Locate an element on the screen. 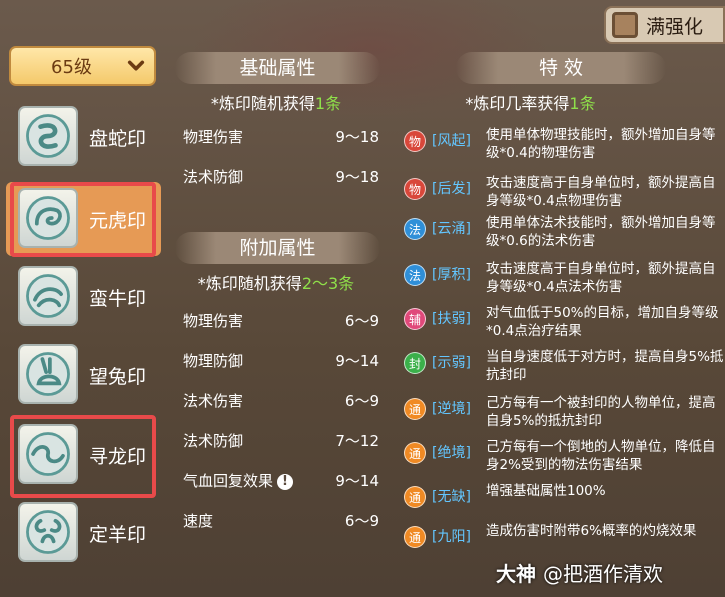  seal-name: 定羊印 is located at coordinates (118, 535).